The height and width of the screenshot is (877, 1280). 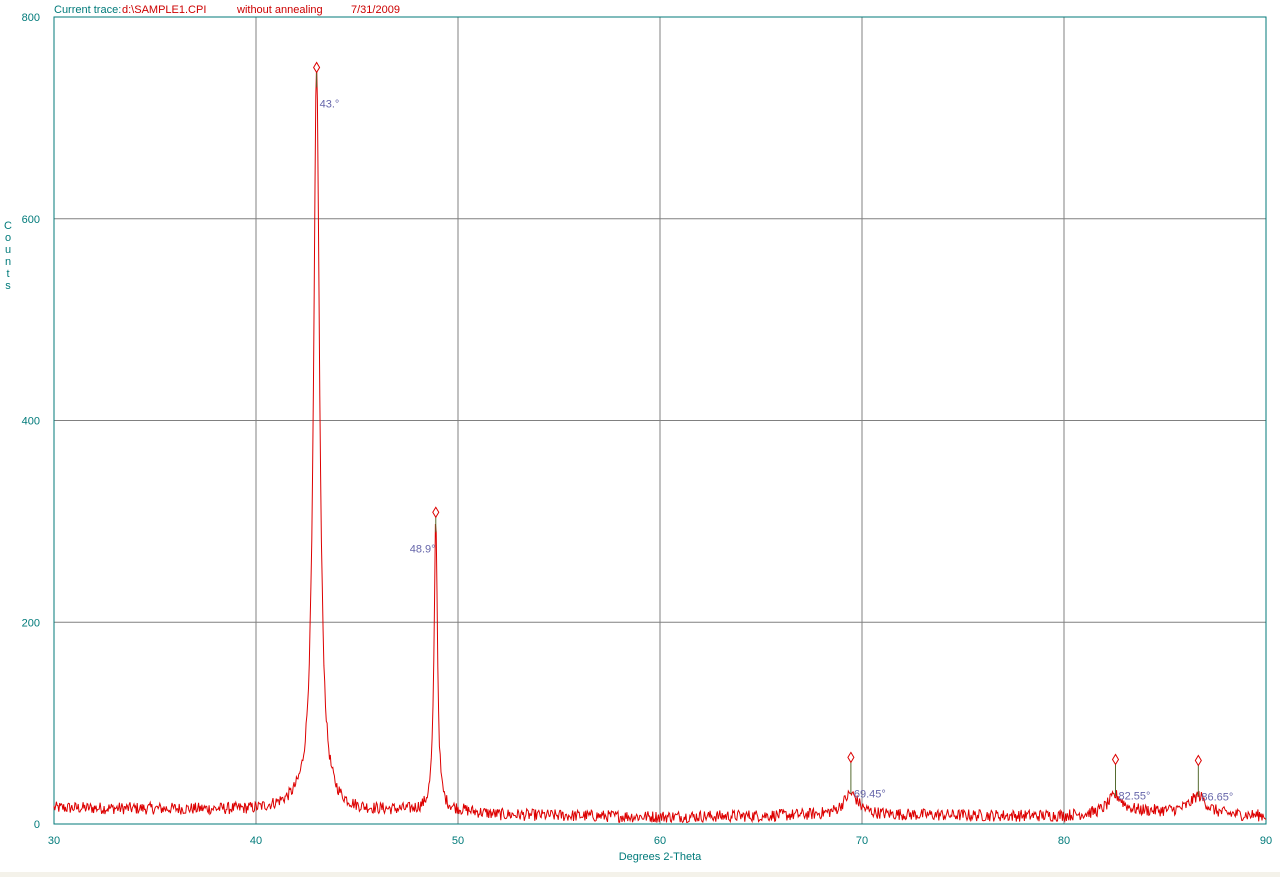 What do you see at coordinates (8, 238) in the screenshot?
I see `y-axis-label-char: o` at bounding box center [8, 238].